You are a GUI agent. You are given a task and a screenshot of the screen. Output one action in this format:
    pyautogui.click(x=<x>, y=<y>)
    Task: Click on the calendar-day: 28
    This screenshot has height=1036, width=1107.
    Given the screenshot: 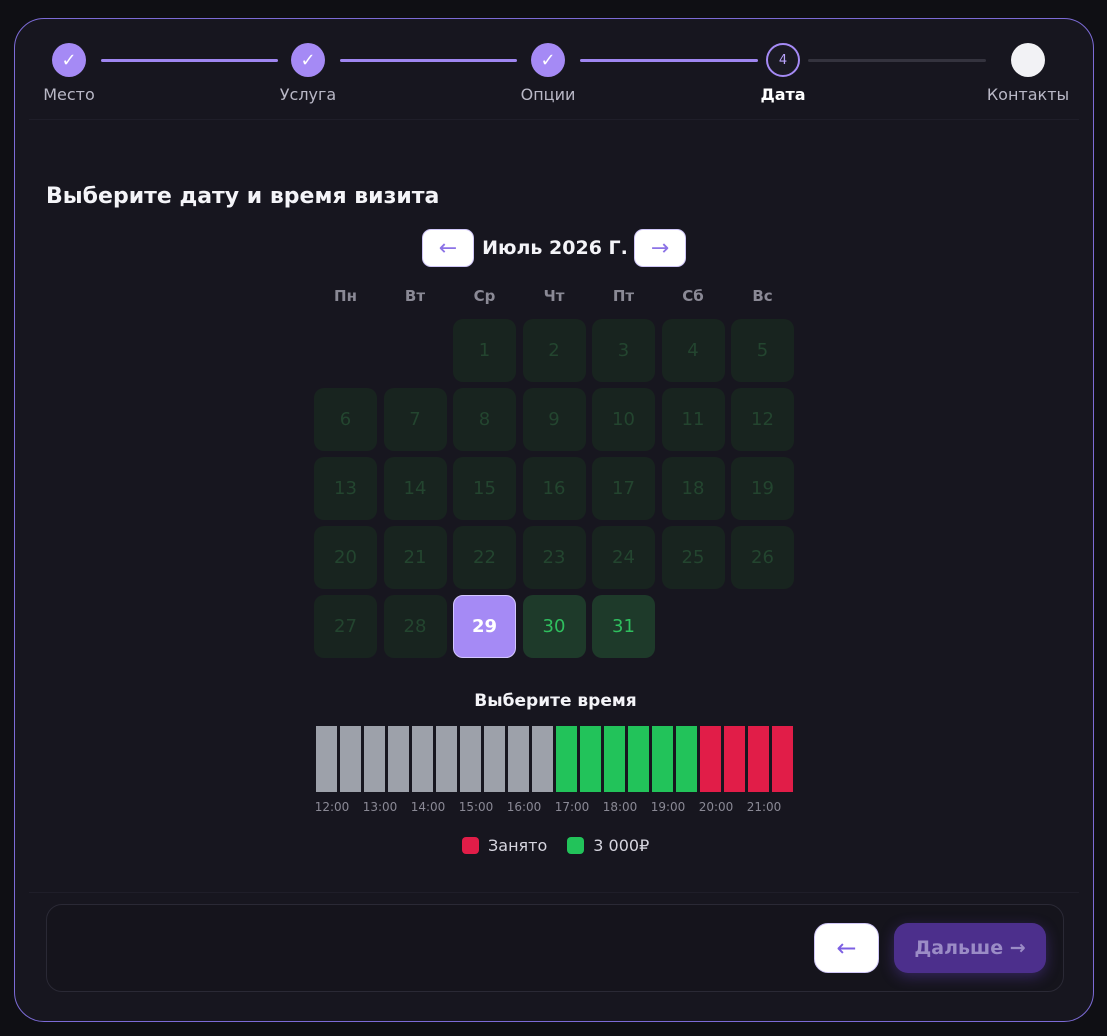 What is the action you would take?
    pyautogui.click(x=415, y=626)
    